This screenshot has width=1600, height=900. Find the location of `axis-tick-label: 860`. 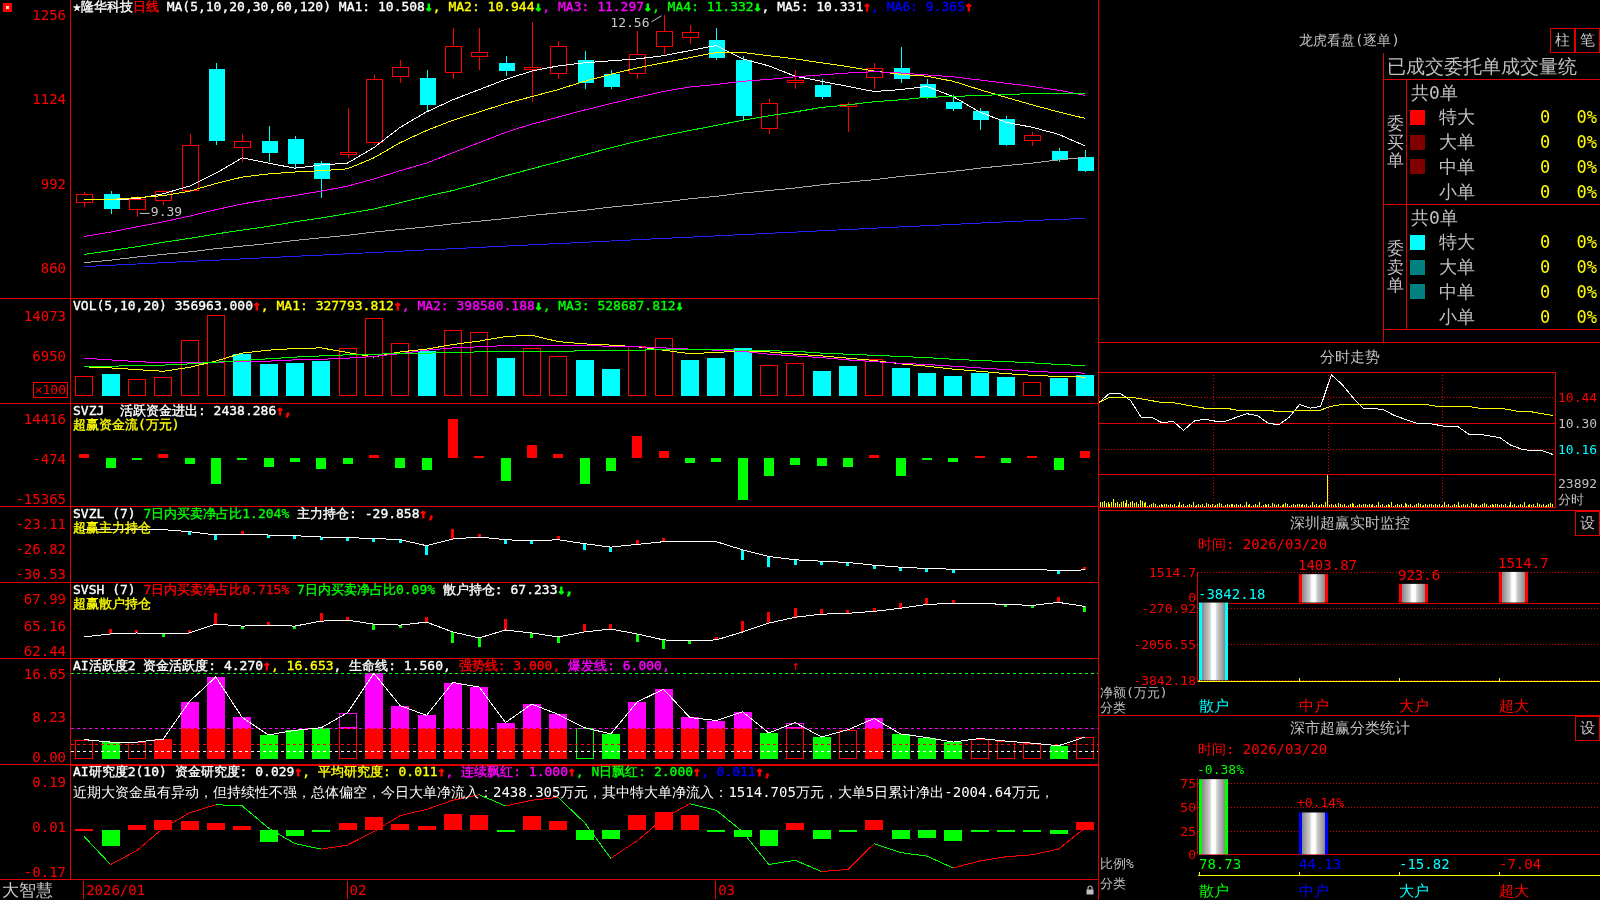

axis-tick-label: 860 is located at coordinates (53, 267).